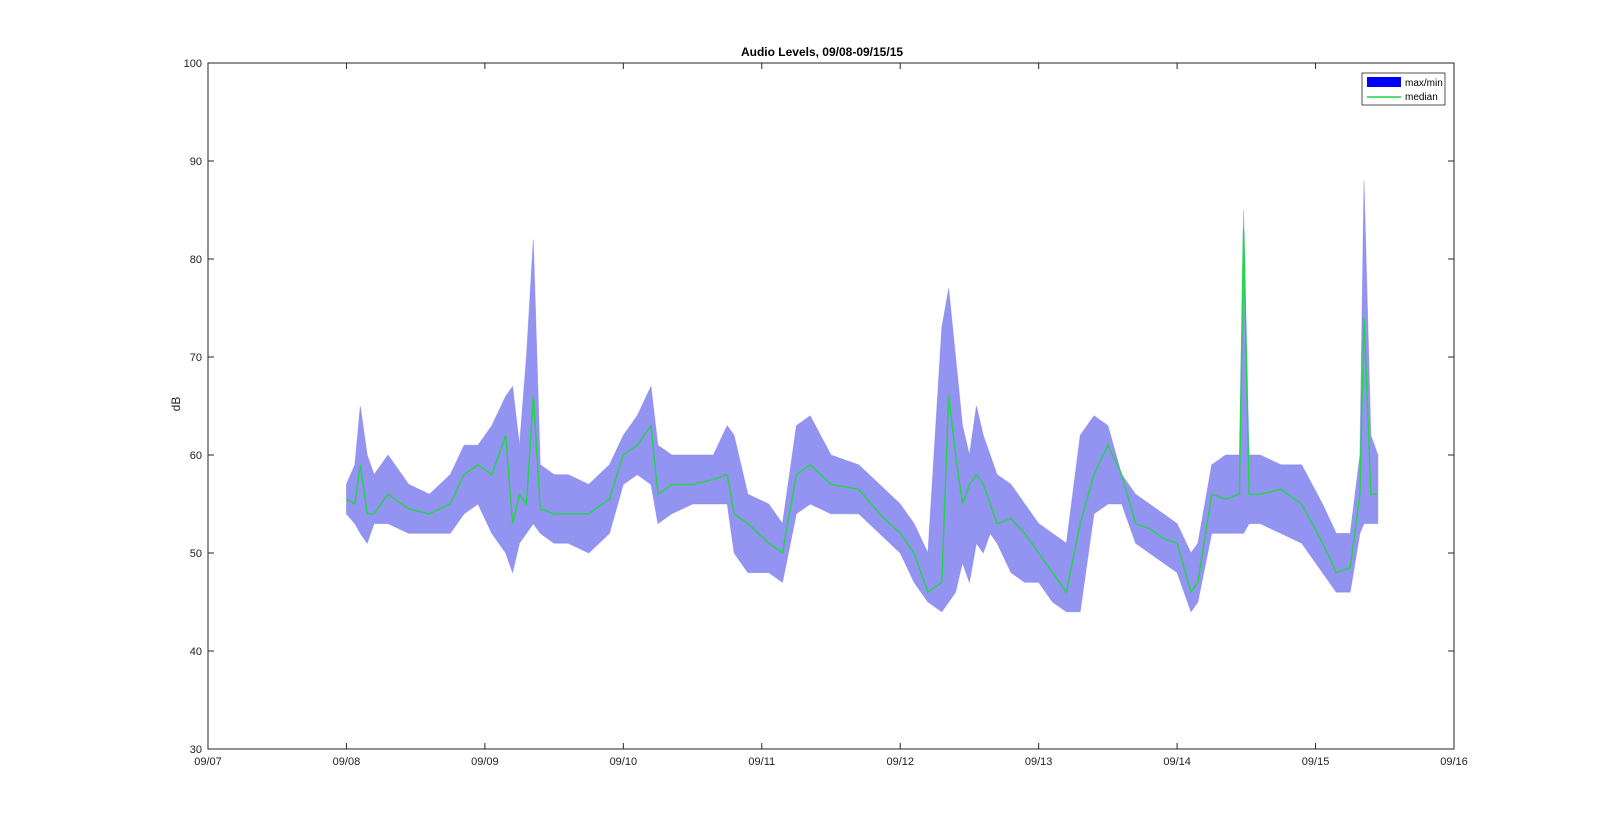 The image size is (1600, 837). I want to click on y-axis-label: dB, so click(176, 404).